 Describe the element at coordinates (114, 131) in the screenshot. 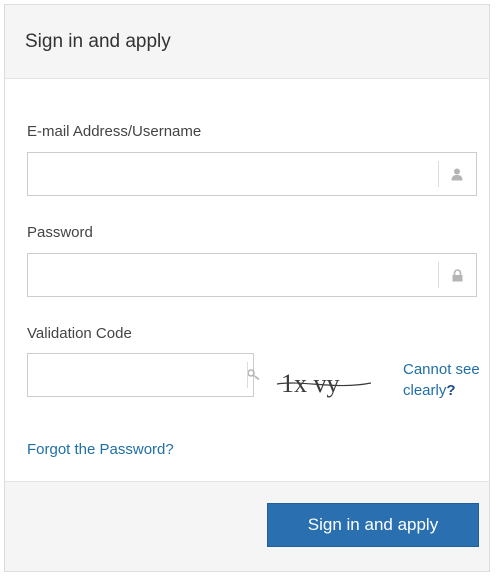

I see `username-label: E-mail Address/Username` at that location.